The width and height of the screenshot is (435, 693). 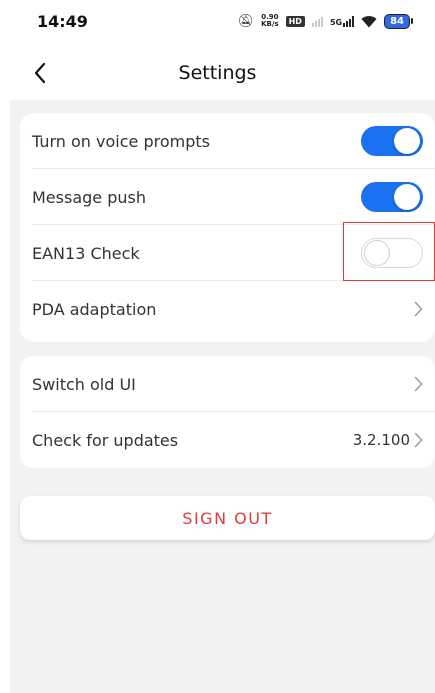 What do you see at coordinates (392, 197) in the screenshot?
I see `message-push-toggle` at bounding box center [392, 197].